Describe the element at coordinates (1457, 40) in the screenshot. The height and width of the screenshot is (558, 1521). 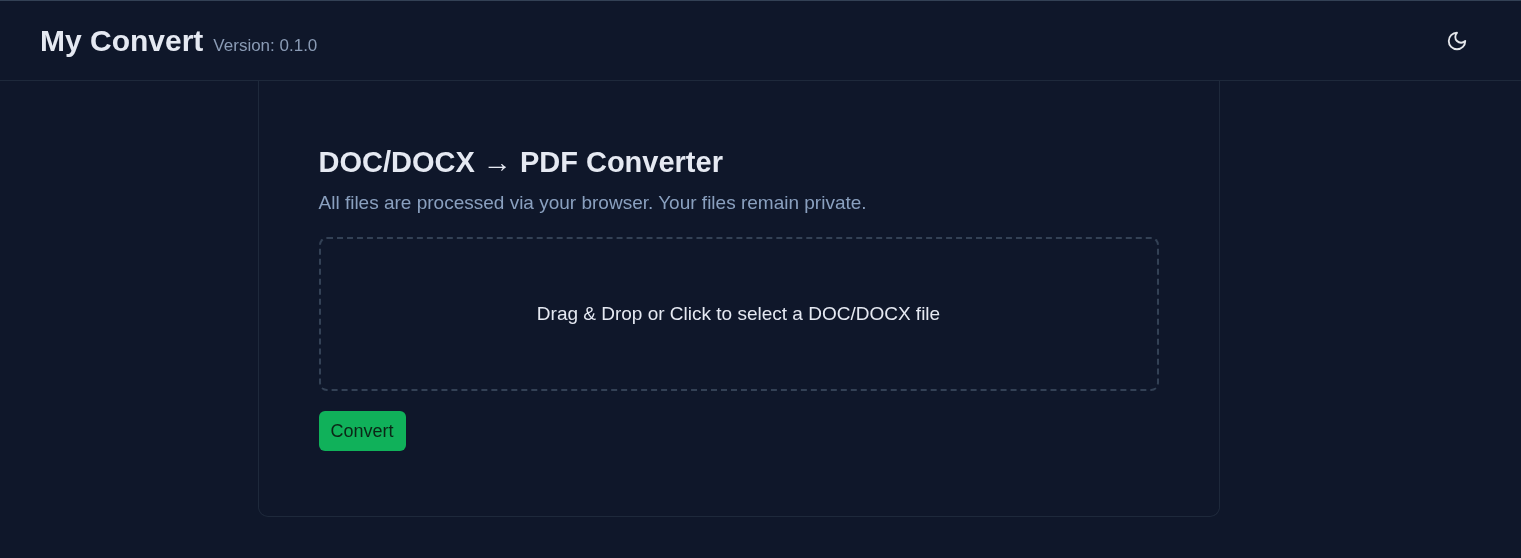
I see `moon-icon` at that location.